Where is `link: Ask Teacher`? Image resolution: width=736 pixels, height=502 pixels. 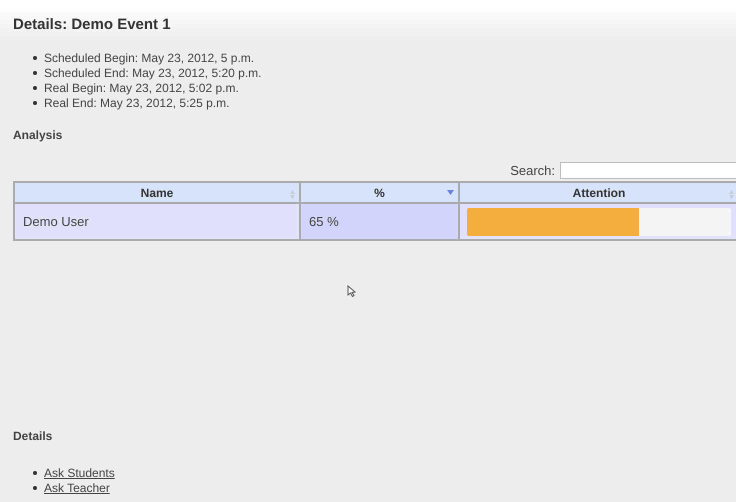
link: Ask Teacher is located at coordinates (77, 487).